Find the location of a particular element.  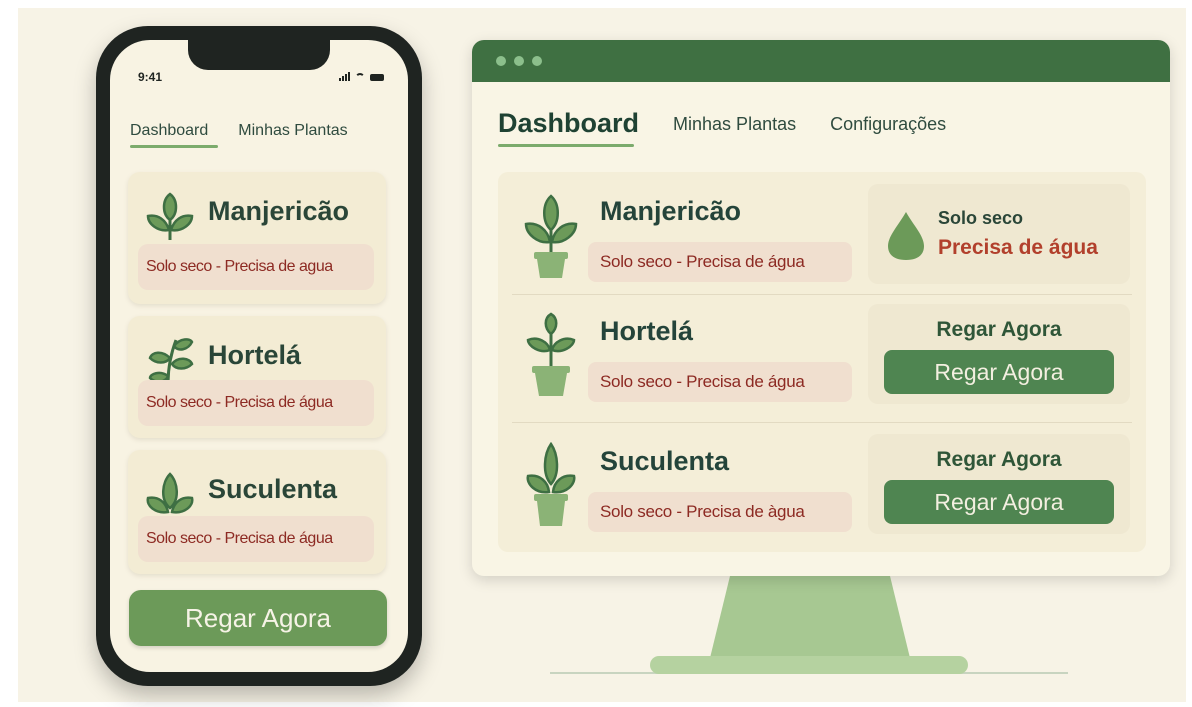

plant-status: Solo seco - Precisa de agua is located at coordinates (256, 267).